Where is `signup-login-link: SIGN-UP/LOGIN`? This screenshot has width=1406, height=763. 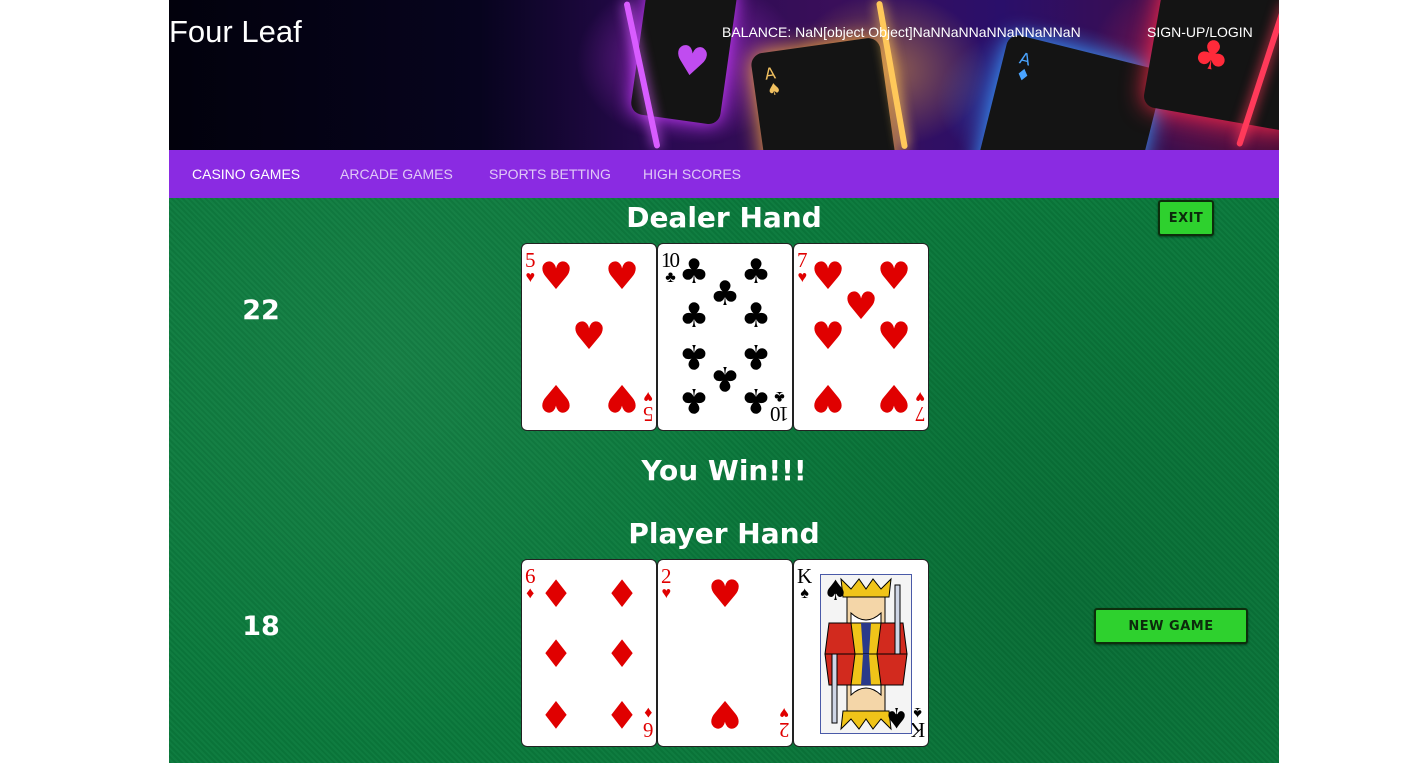 signup-login-link: SIGN-UP/LOGIN is located at coordinates (1200, 32).